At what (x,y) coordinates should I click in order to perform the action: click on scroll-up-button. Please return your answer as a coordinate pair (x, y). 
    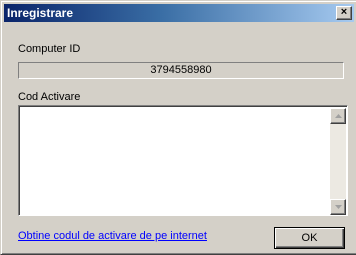
    Looking at the image, I should click on (338, 116).